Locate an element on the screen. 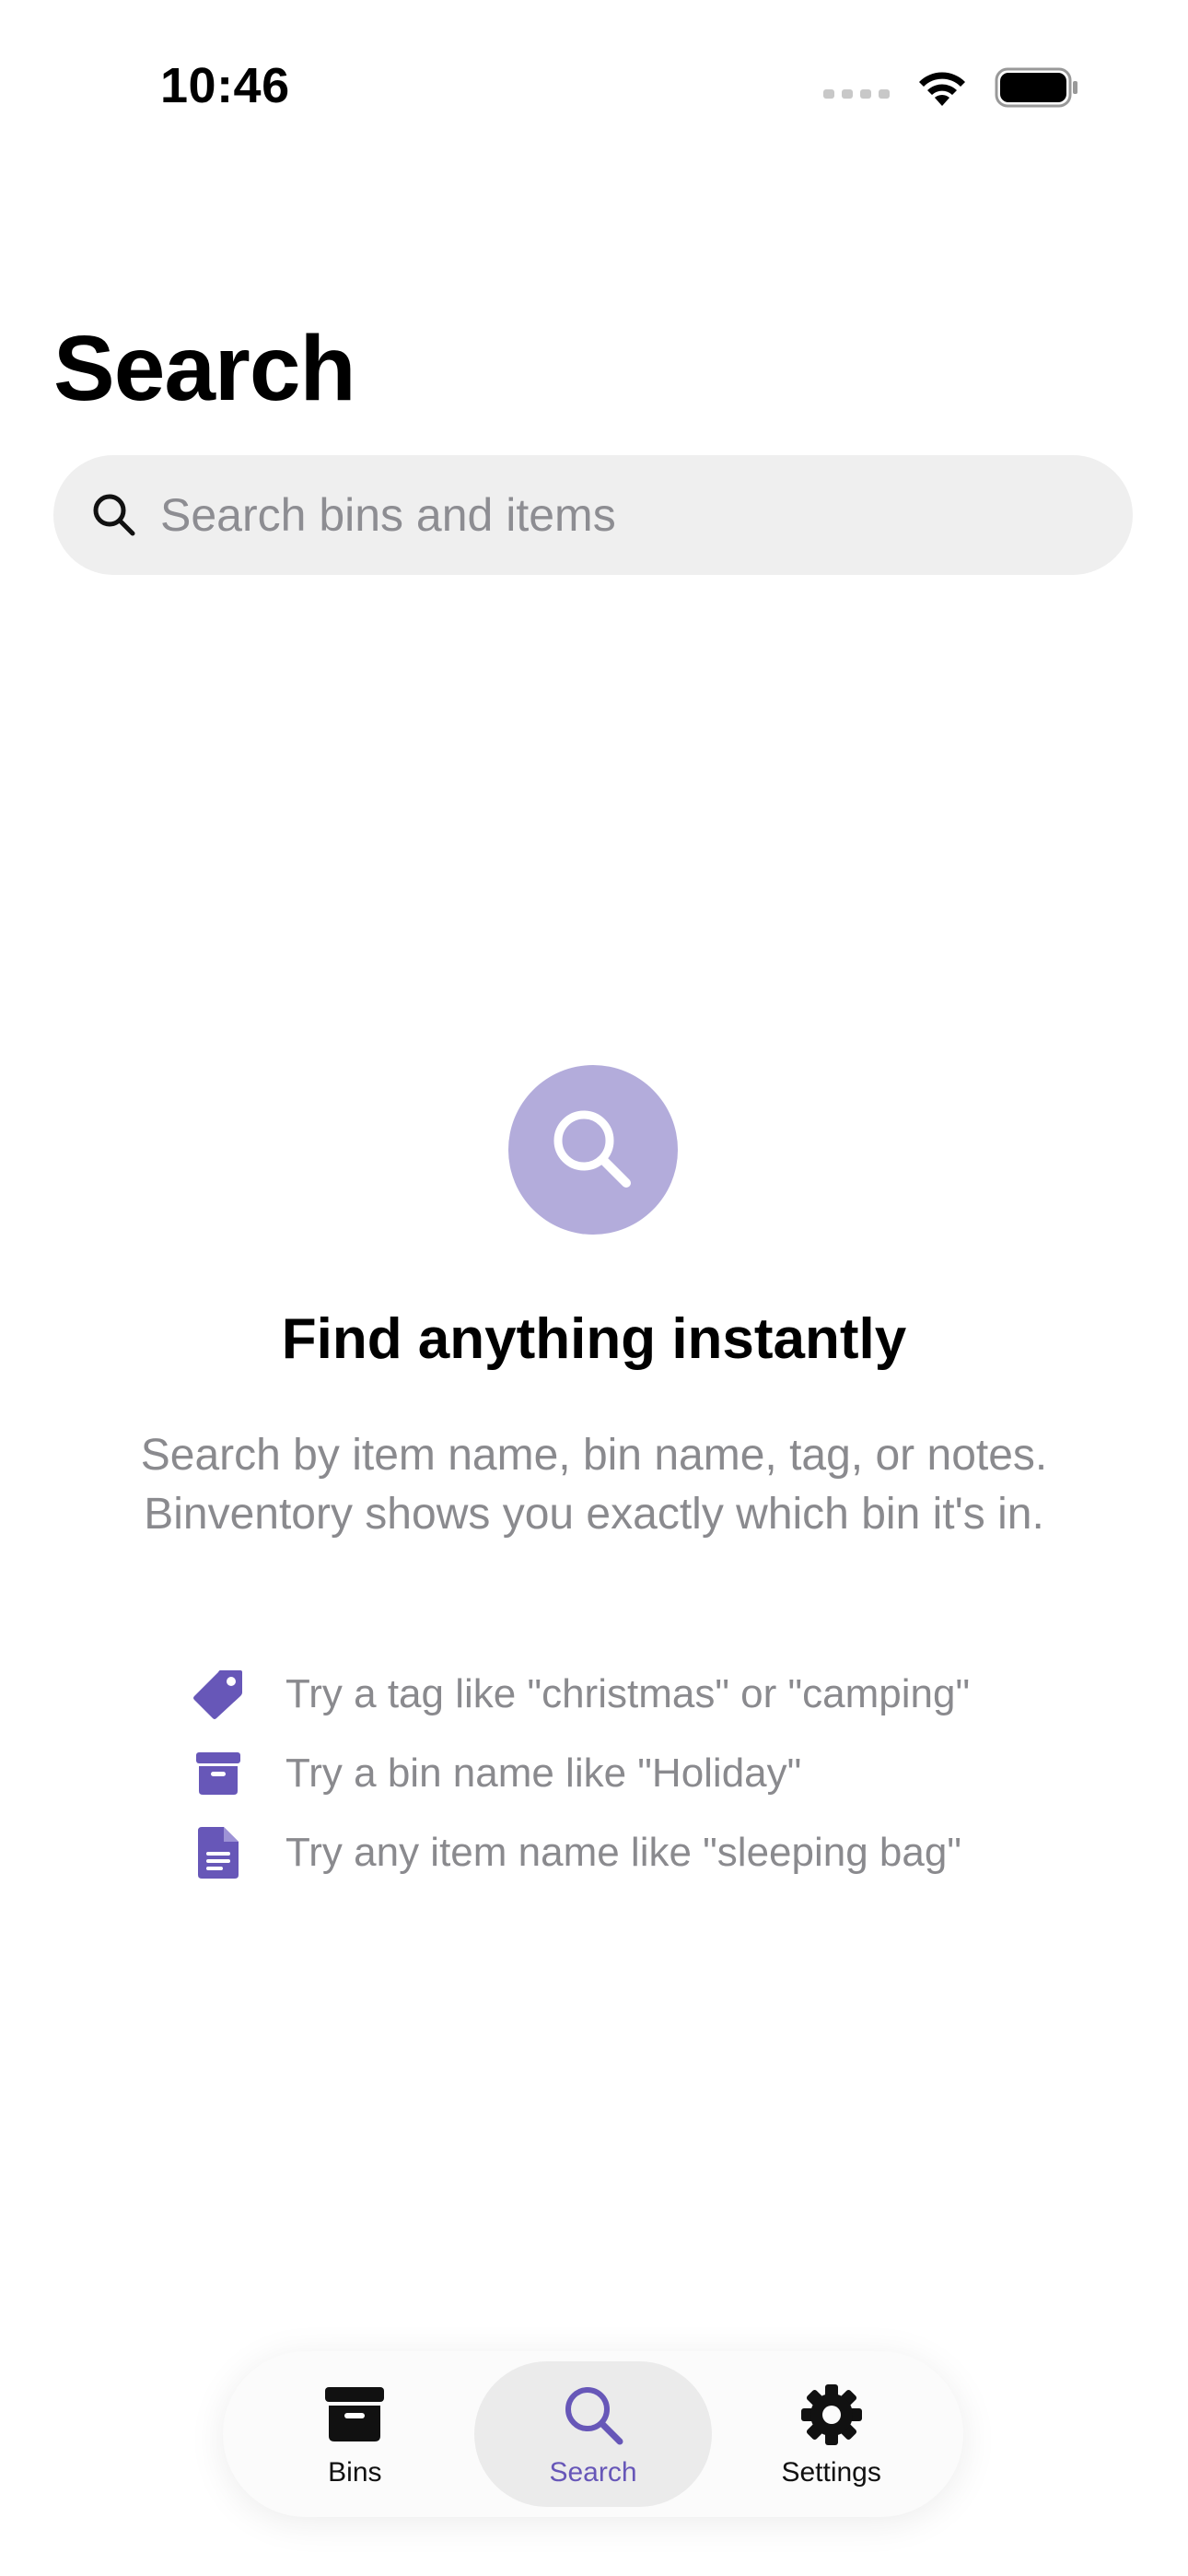 The width and height of the screenshot is (1188, 2576). tab-label: Settings is located at coordinates (831, 2472).